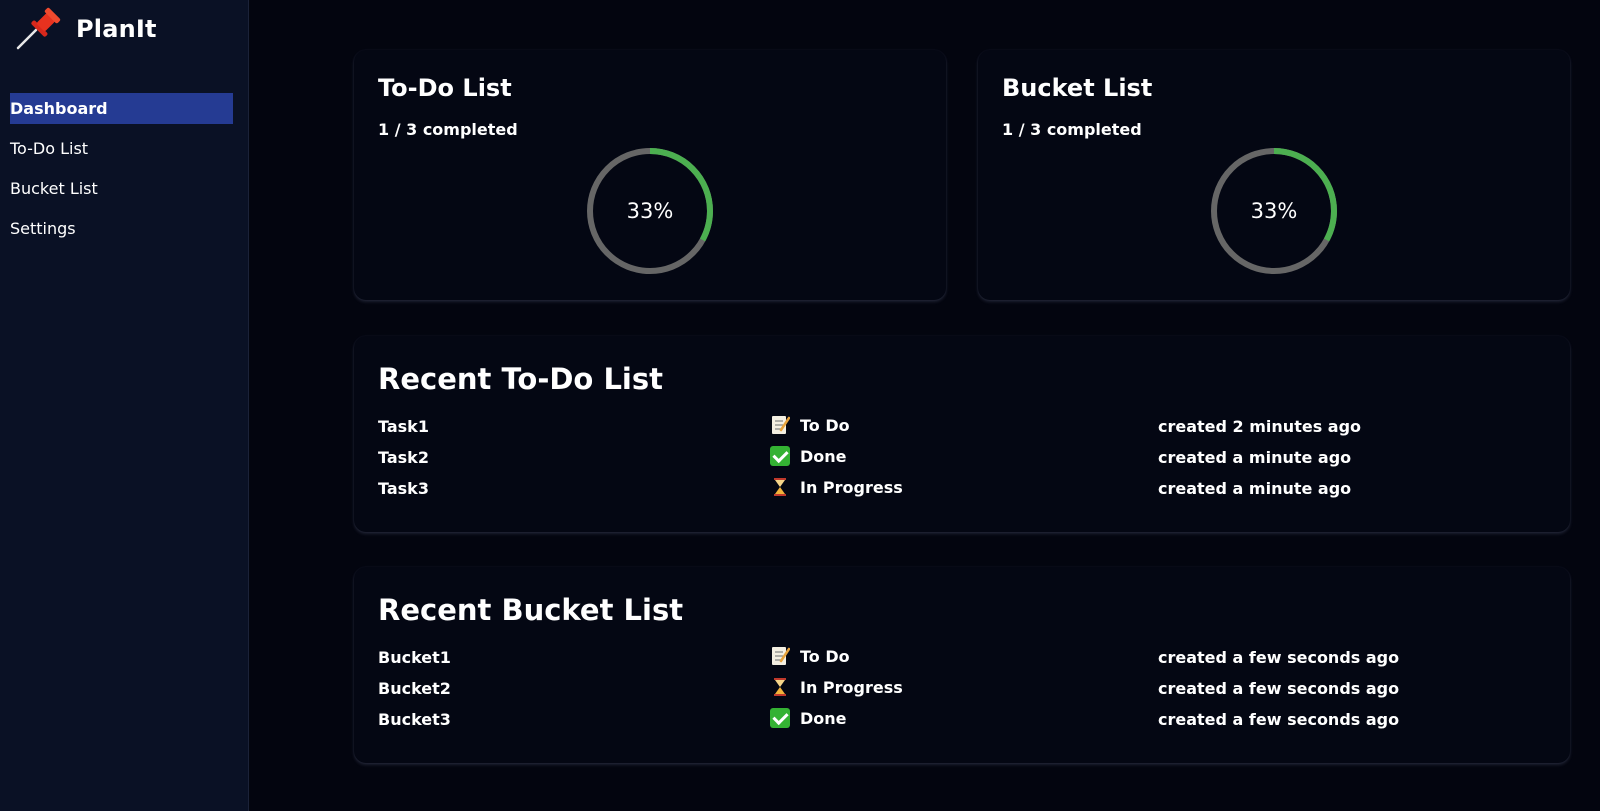  What do you see at coordinates (121, 148) in the screenshot?
I see `sidebar-item-todo-list: To-Do List` at bounding box center [121, 148].